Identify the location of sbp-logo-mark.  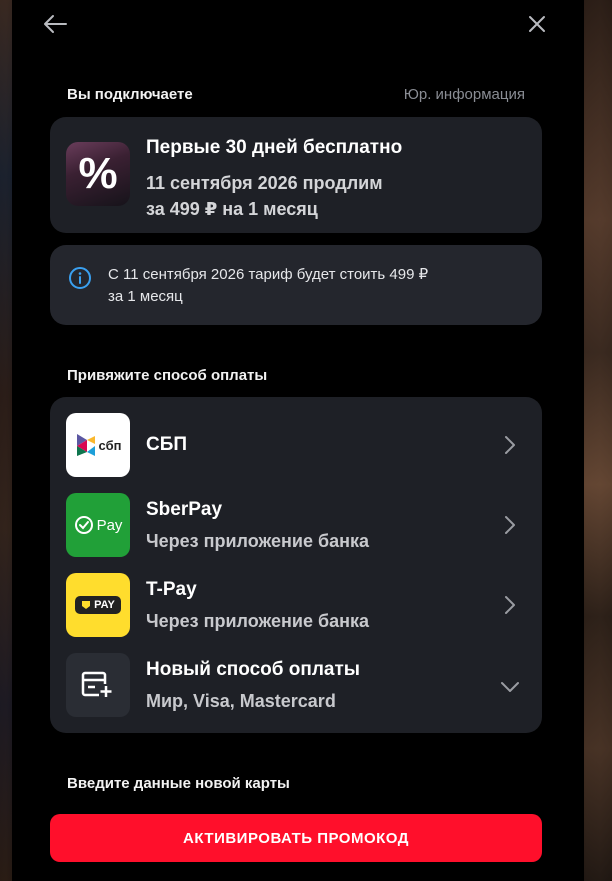
(85, 445).